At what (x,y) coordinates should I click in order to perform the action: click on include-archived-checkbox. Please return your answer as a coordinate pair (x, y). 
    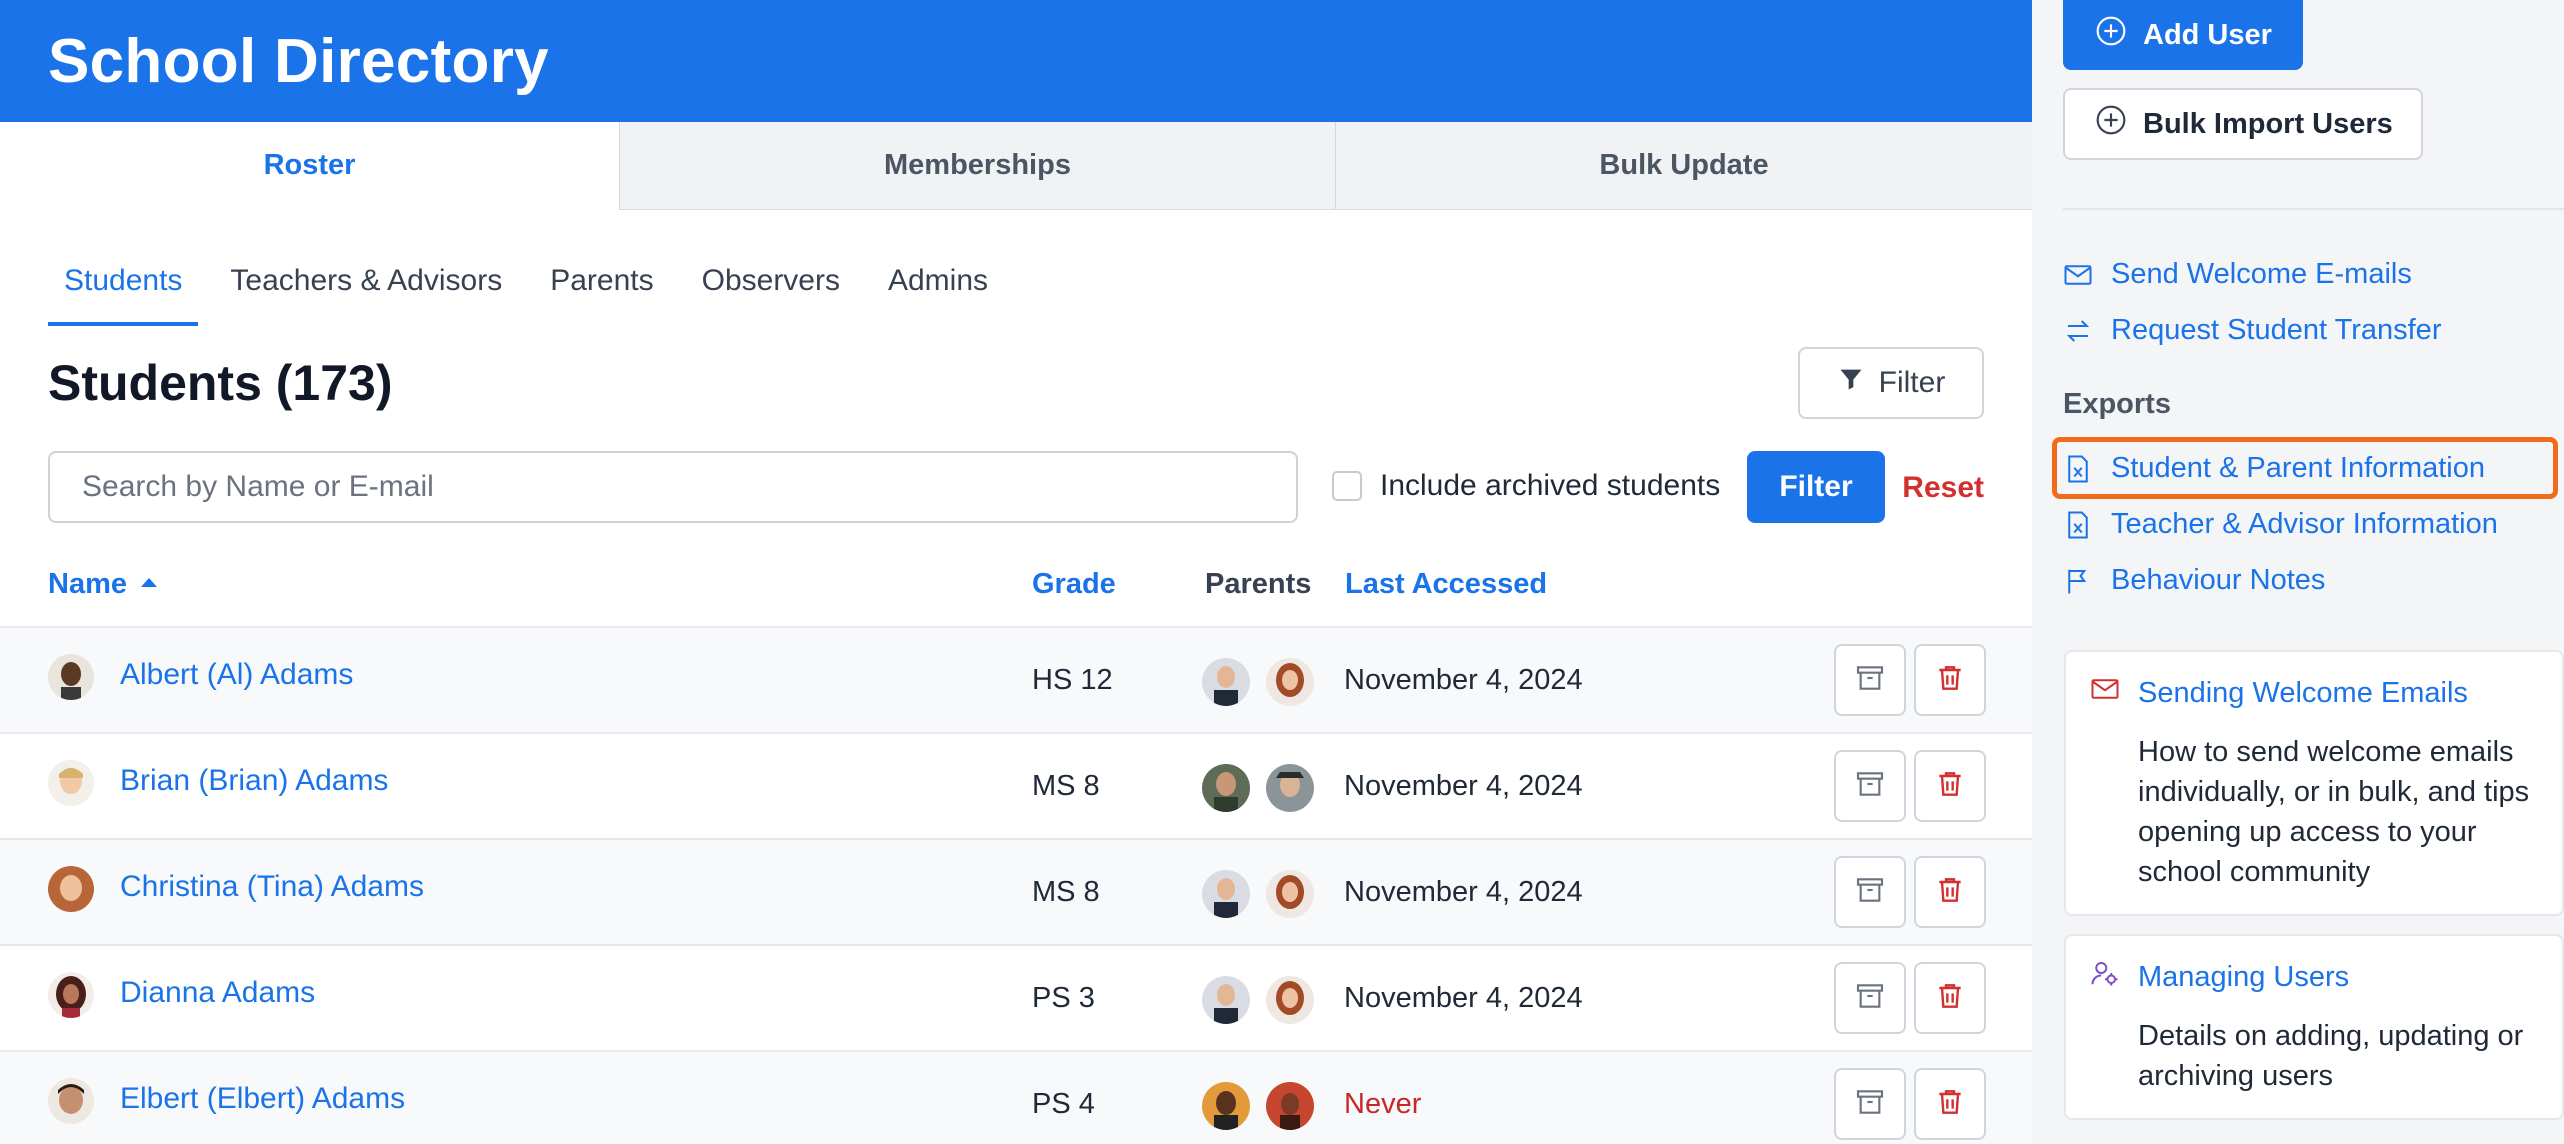
    Looking at the image, I should click on (1347, 486).